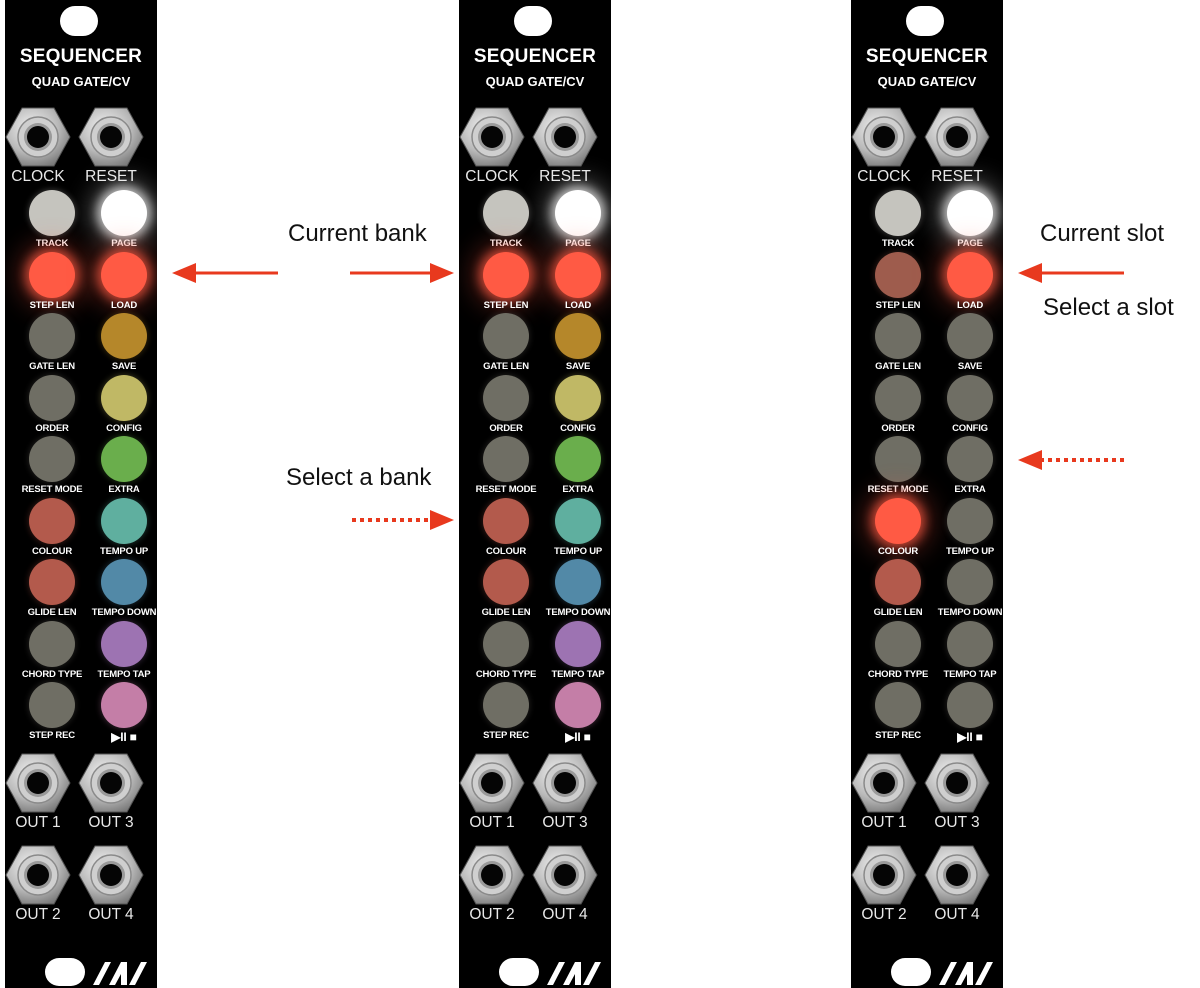 This screenshot has width=1200, height=988. What do you see at coordinates (884, 822) in the screenshot?
I see `output-jack-label: OUT 1` at bounding box center [884, 822].